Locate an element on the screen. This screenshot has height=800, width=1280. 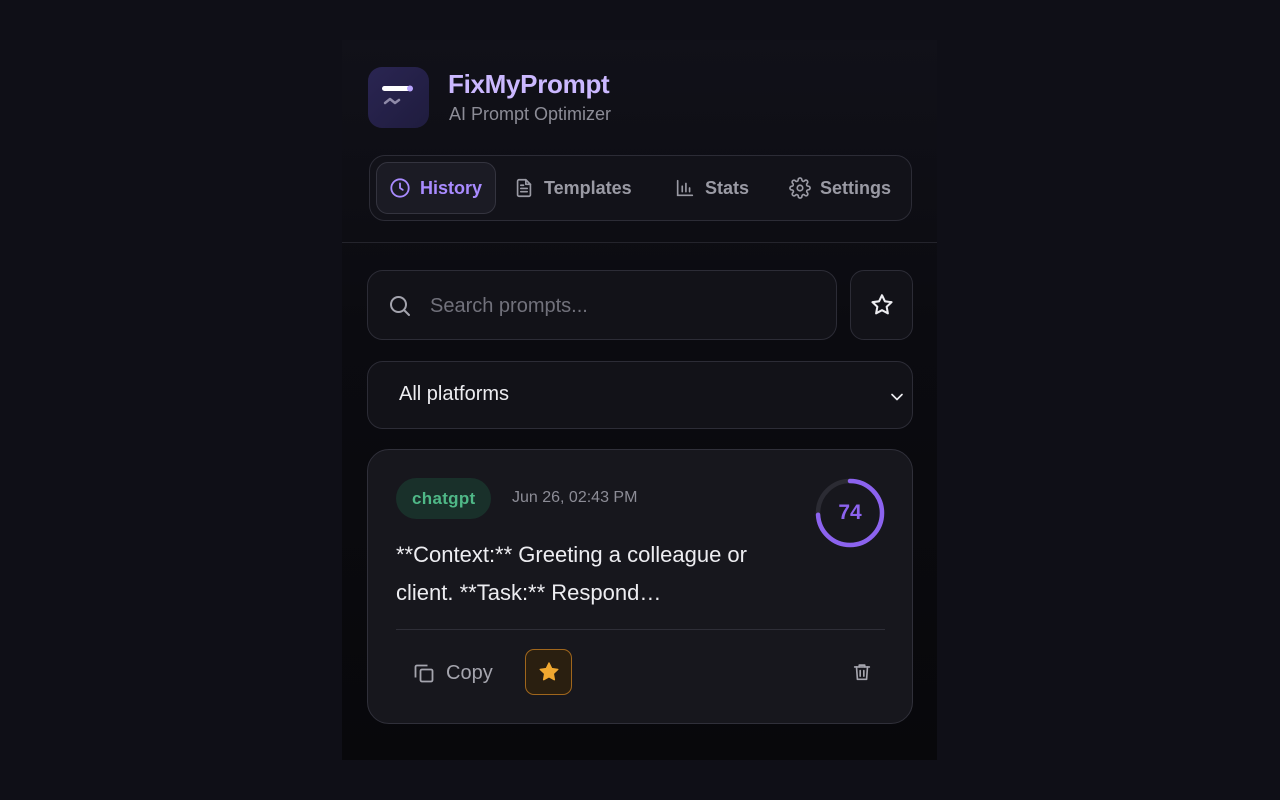
search-icon is located at coordinates (400, 306).